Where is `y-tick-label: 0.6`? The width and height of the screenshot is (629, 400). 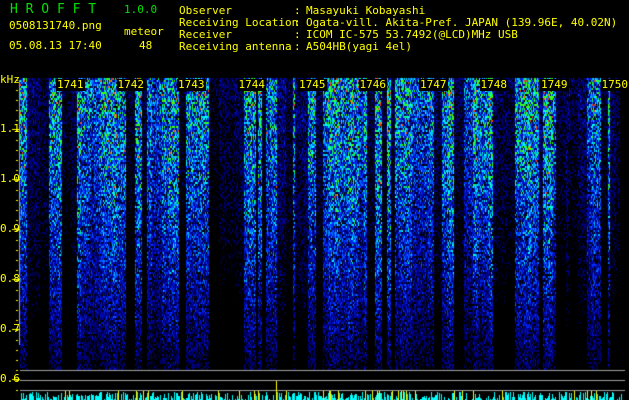 y-tick-label: 0.6 is located at coordinates (10, 378).